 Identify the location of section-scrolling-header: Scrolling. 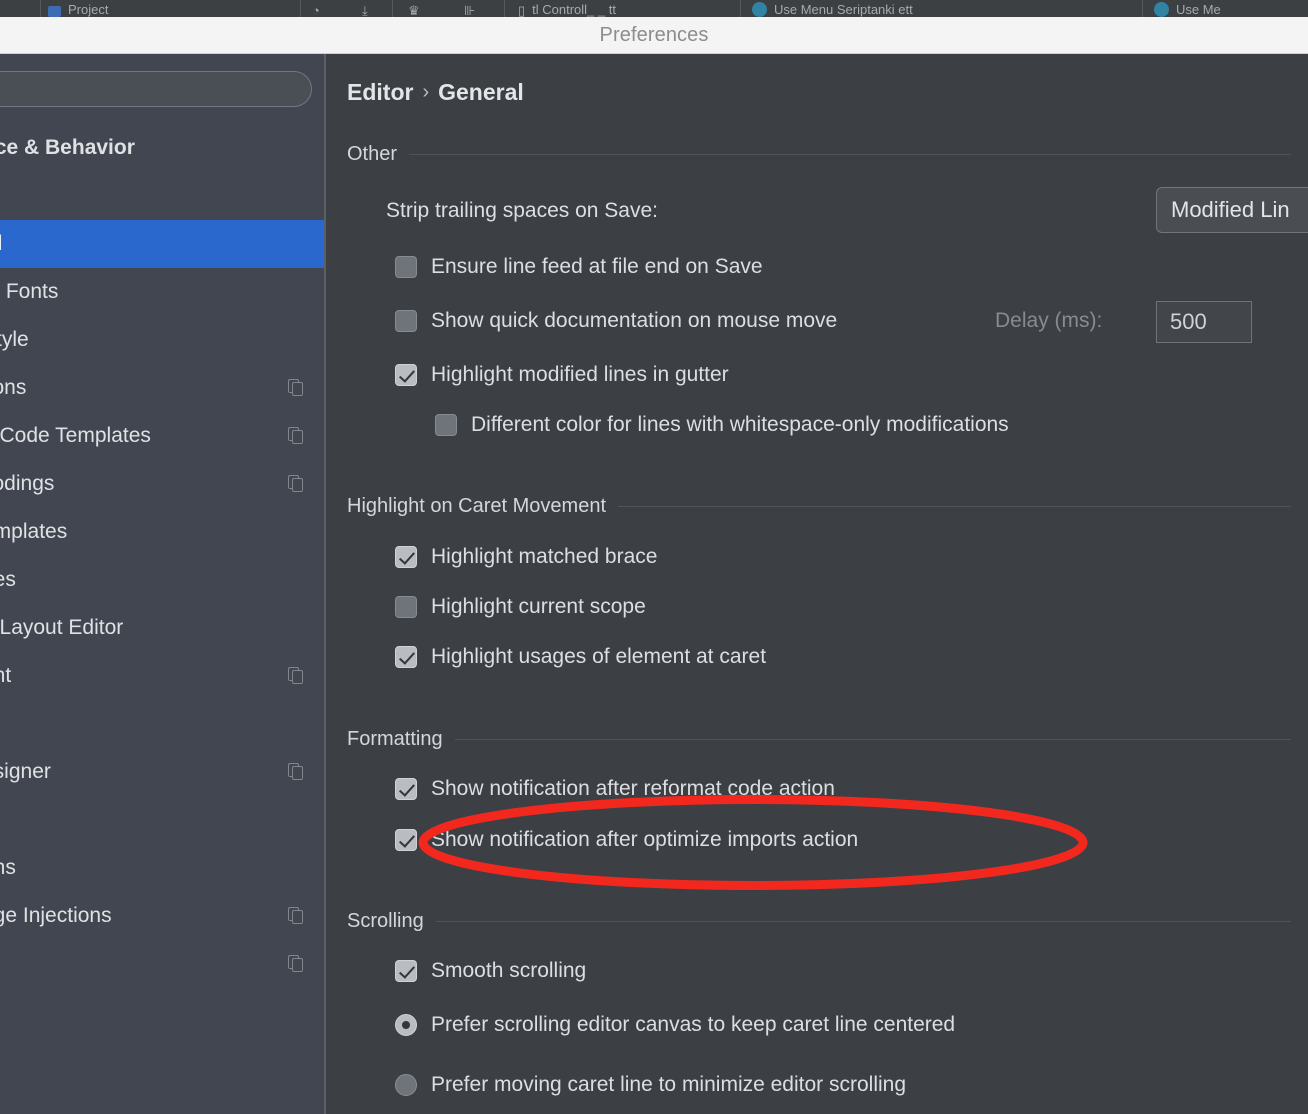
(819, 921).